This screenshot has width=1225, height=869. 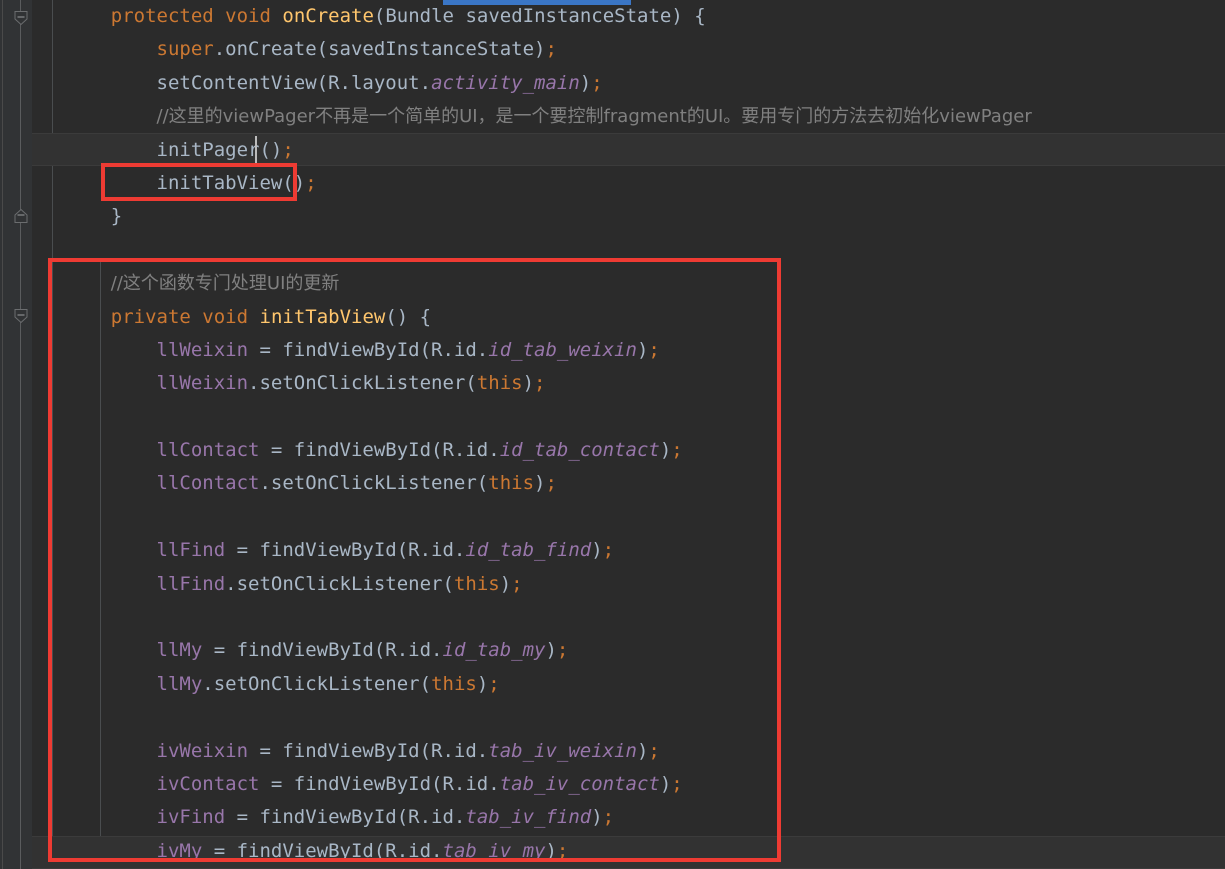 I want to click on code-token: tab_iv_my, so click(x=494, y=850).